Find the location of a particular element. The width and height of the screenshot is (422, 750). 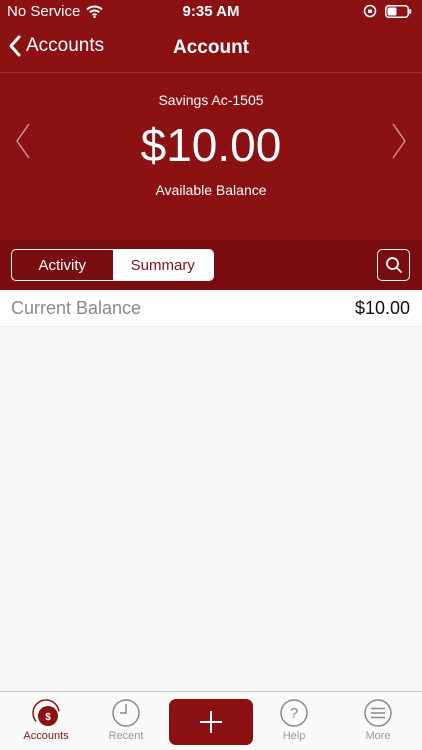

account-name: Savings Ac-1505 is located at coordinates (211, 100).